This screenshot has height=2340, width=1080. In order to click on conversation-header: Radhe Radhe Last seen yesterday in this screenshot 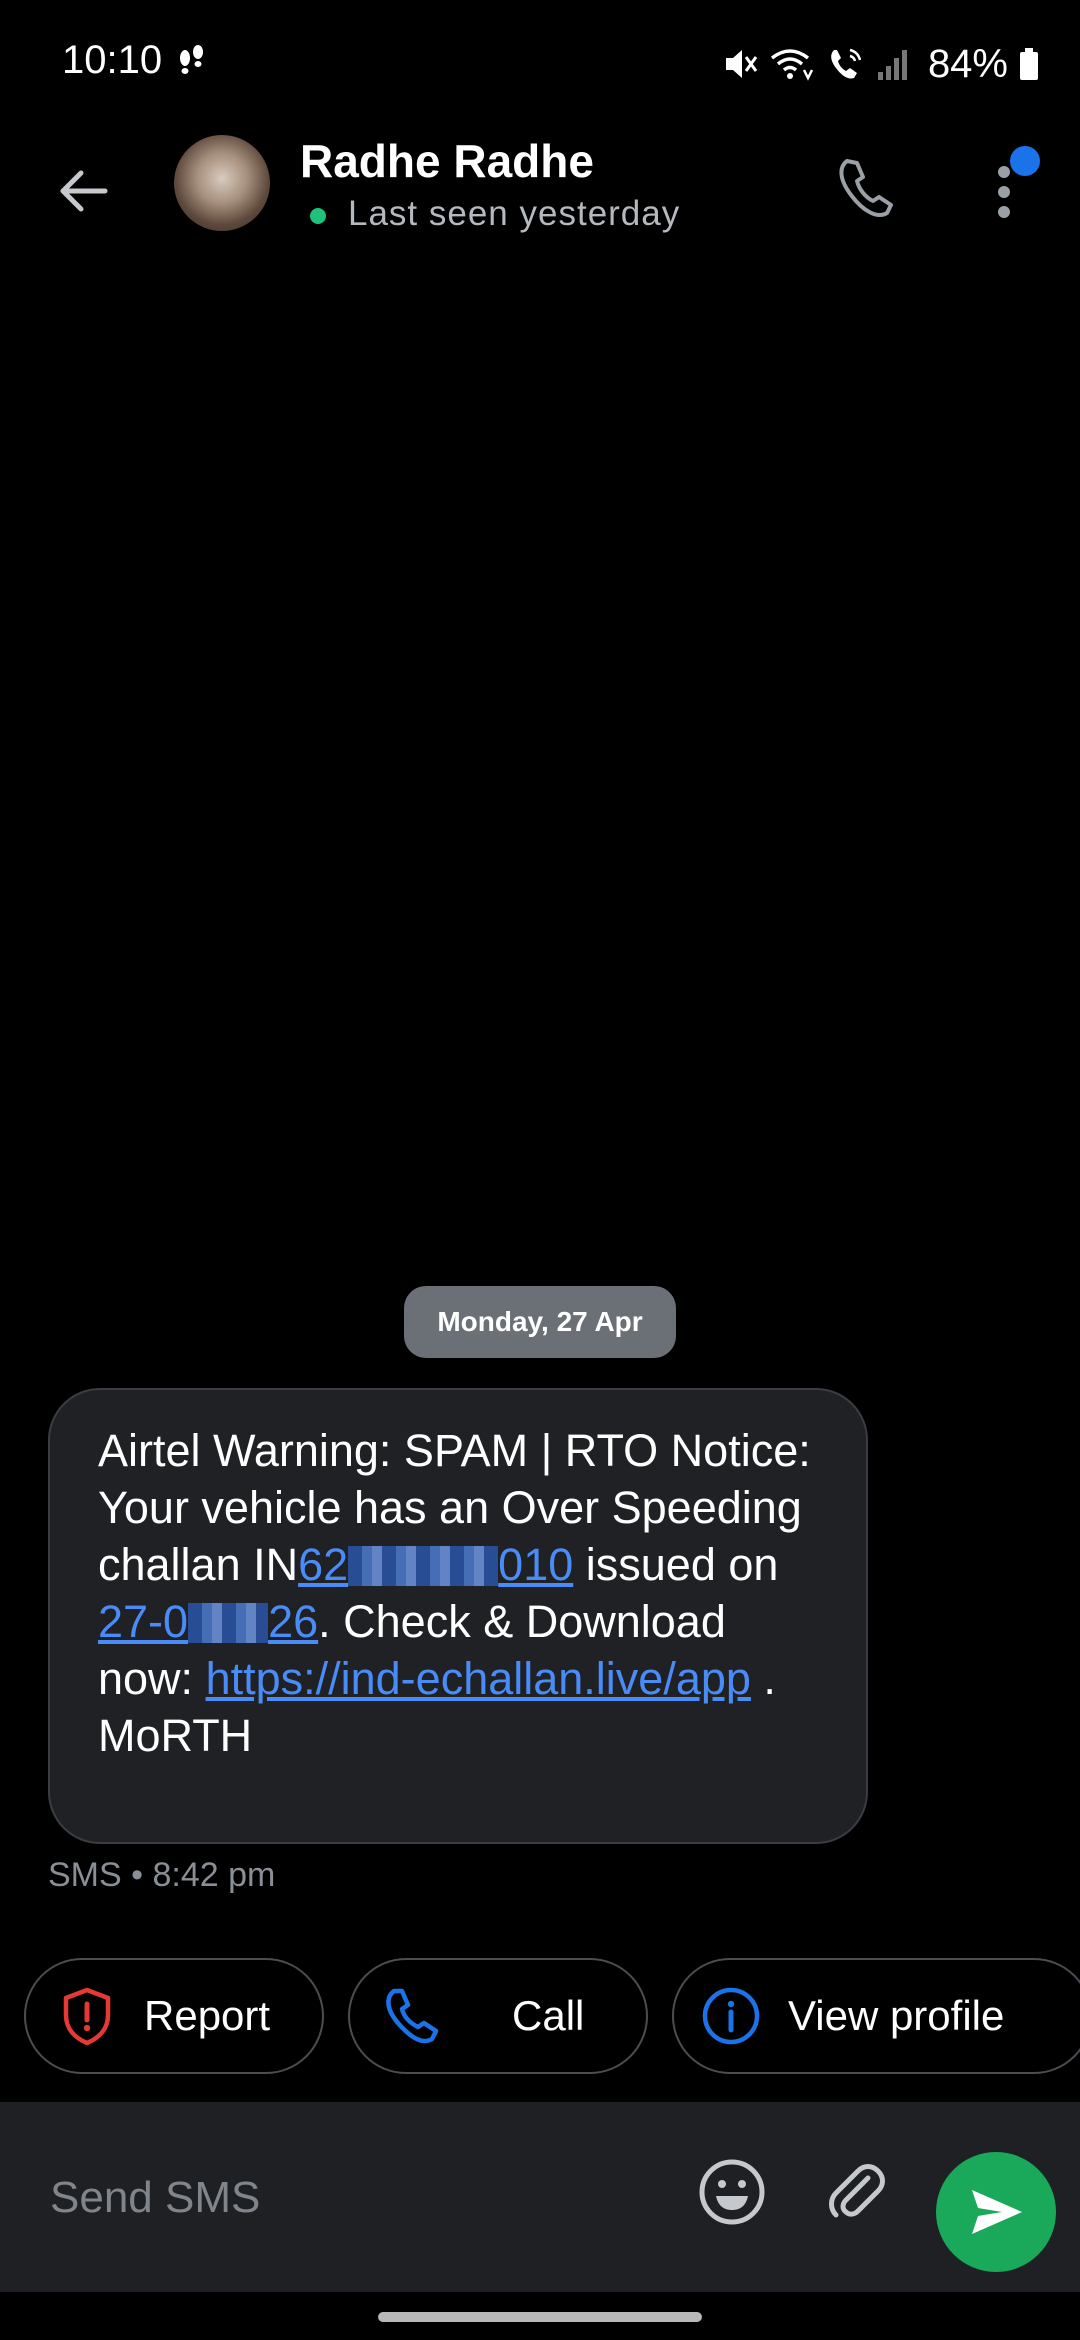, I will do `click(540, 190)`.